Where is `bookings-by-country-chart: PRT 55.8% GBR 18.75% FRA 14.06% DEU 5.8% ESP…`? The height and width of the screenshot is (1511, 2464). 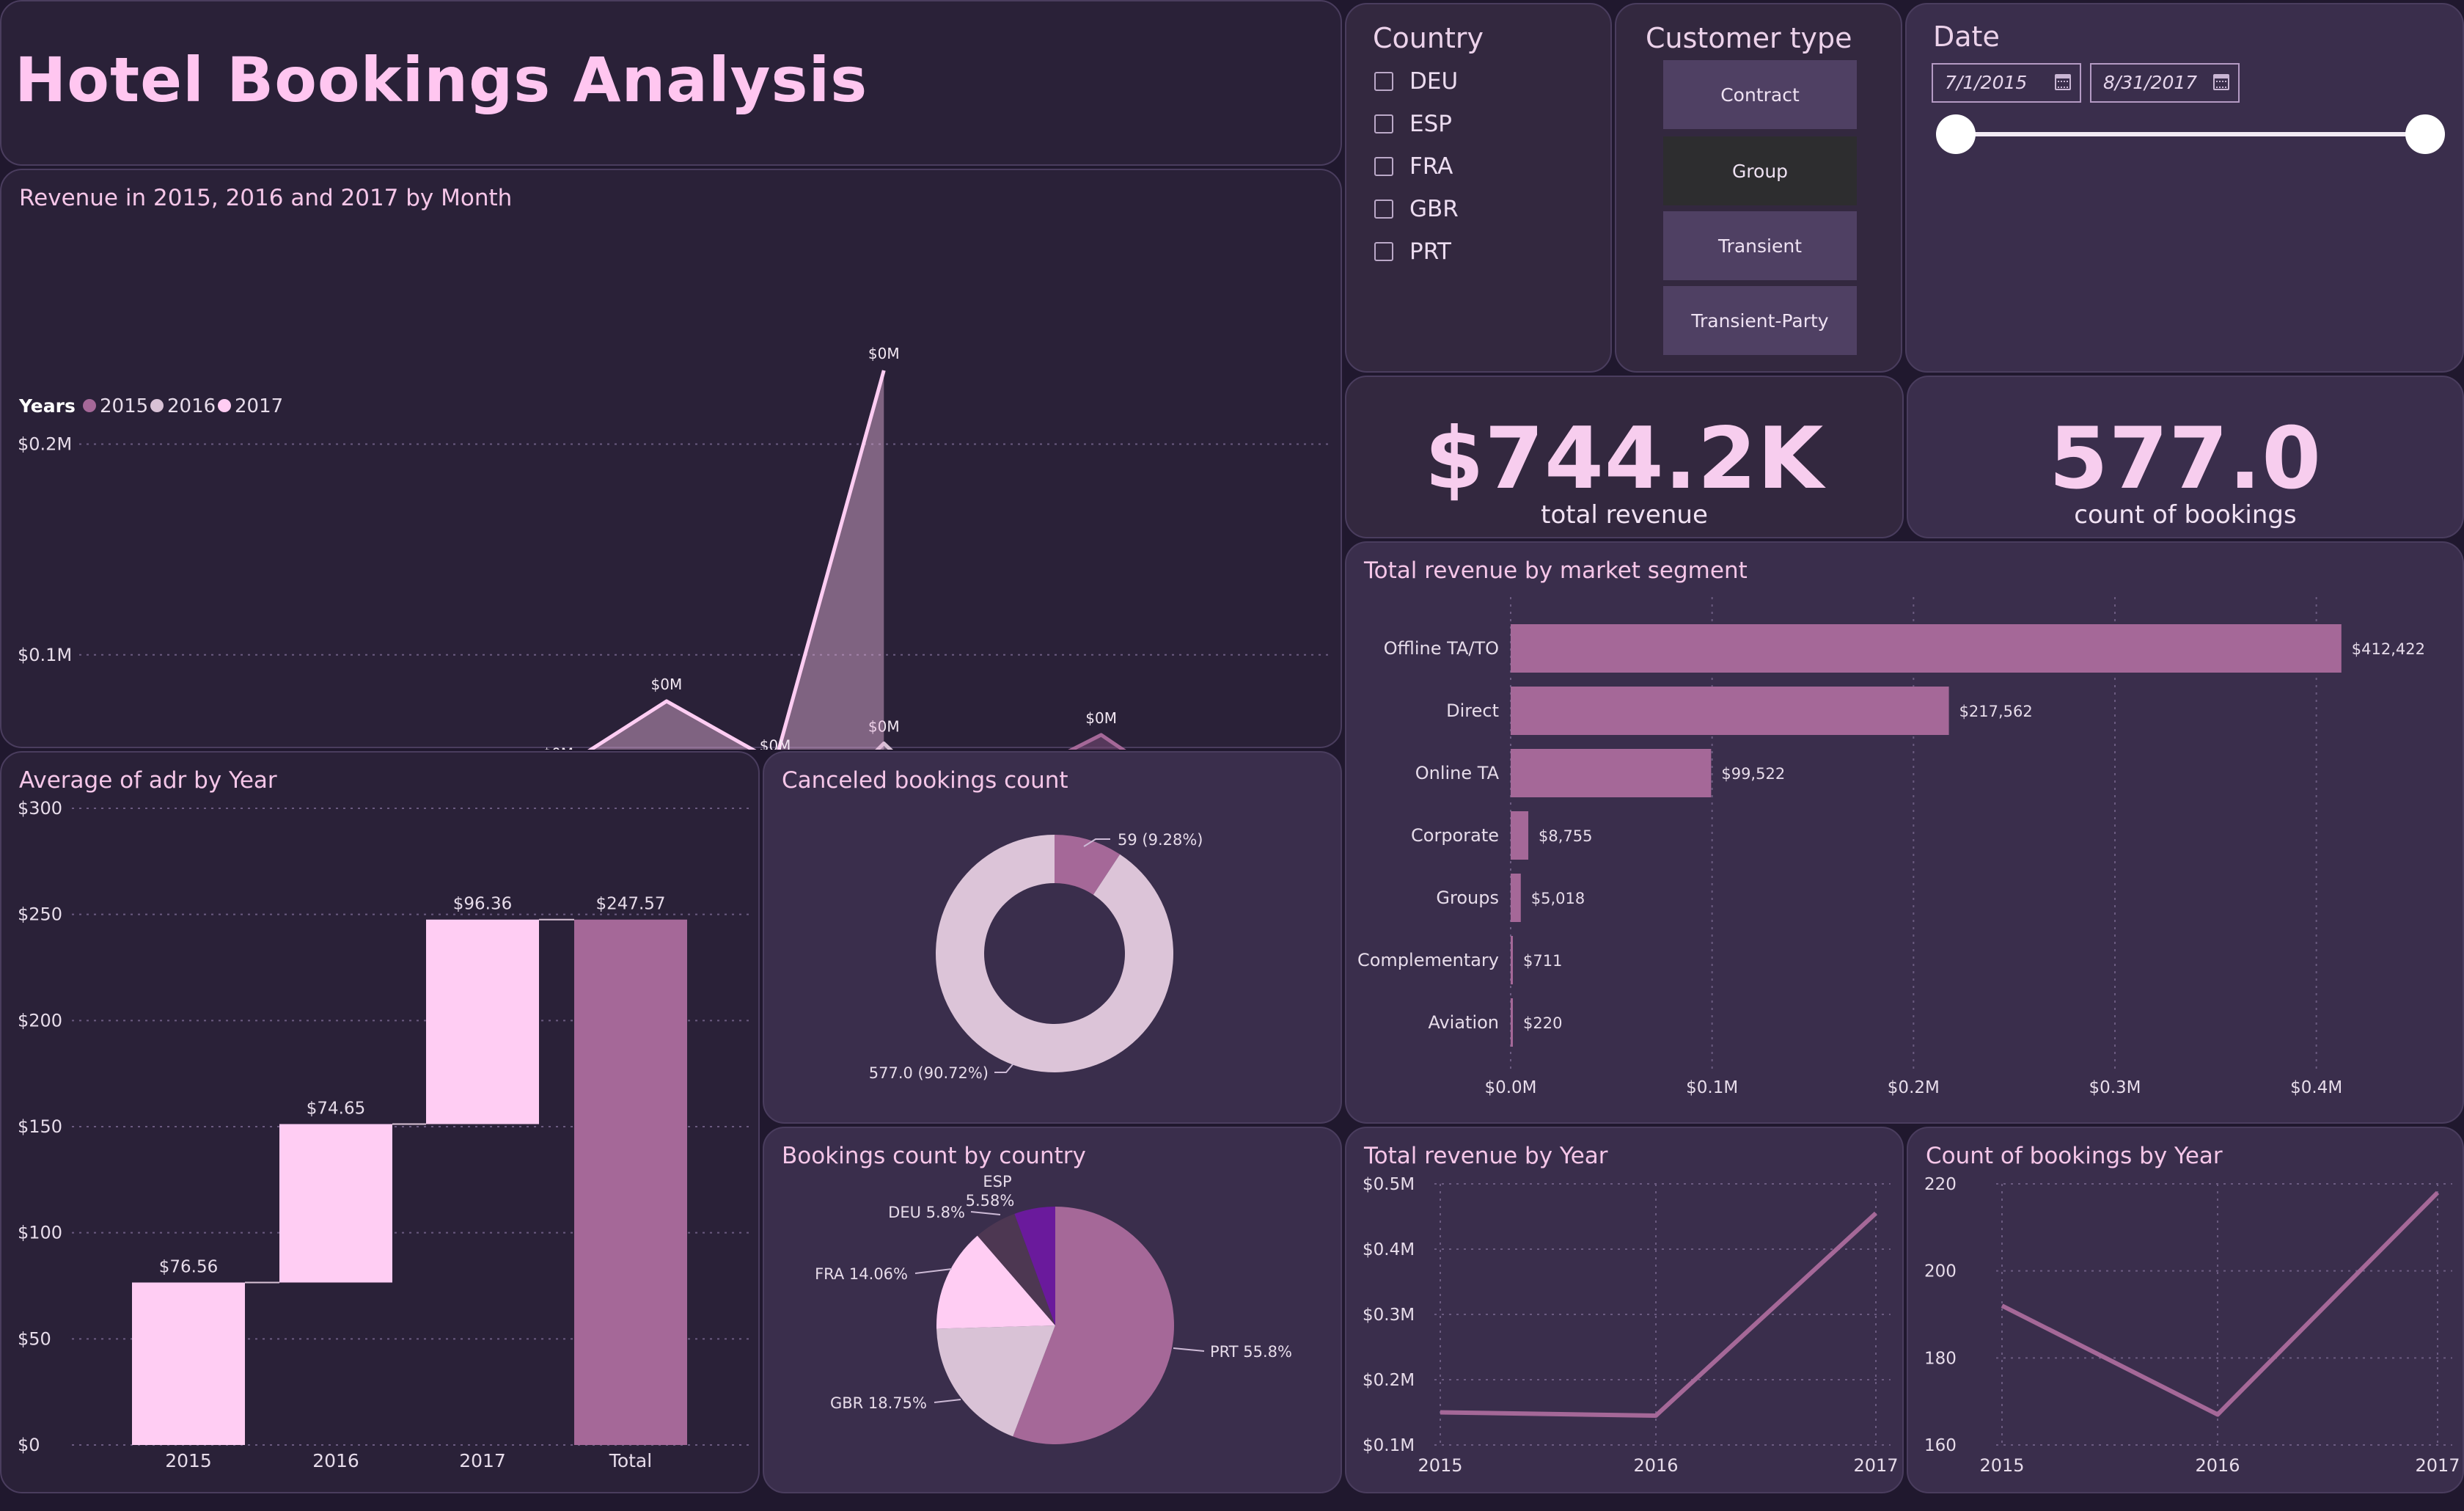 bookings-by-country-chart: PRT 55.8% GBR 18.75% FRA 14.06% DEU 5.8% ESP… is located at coordinates (1053, 1308).